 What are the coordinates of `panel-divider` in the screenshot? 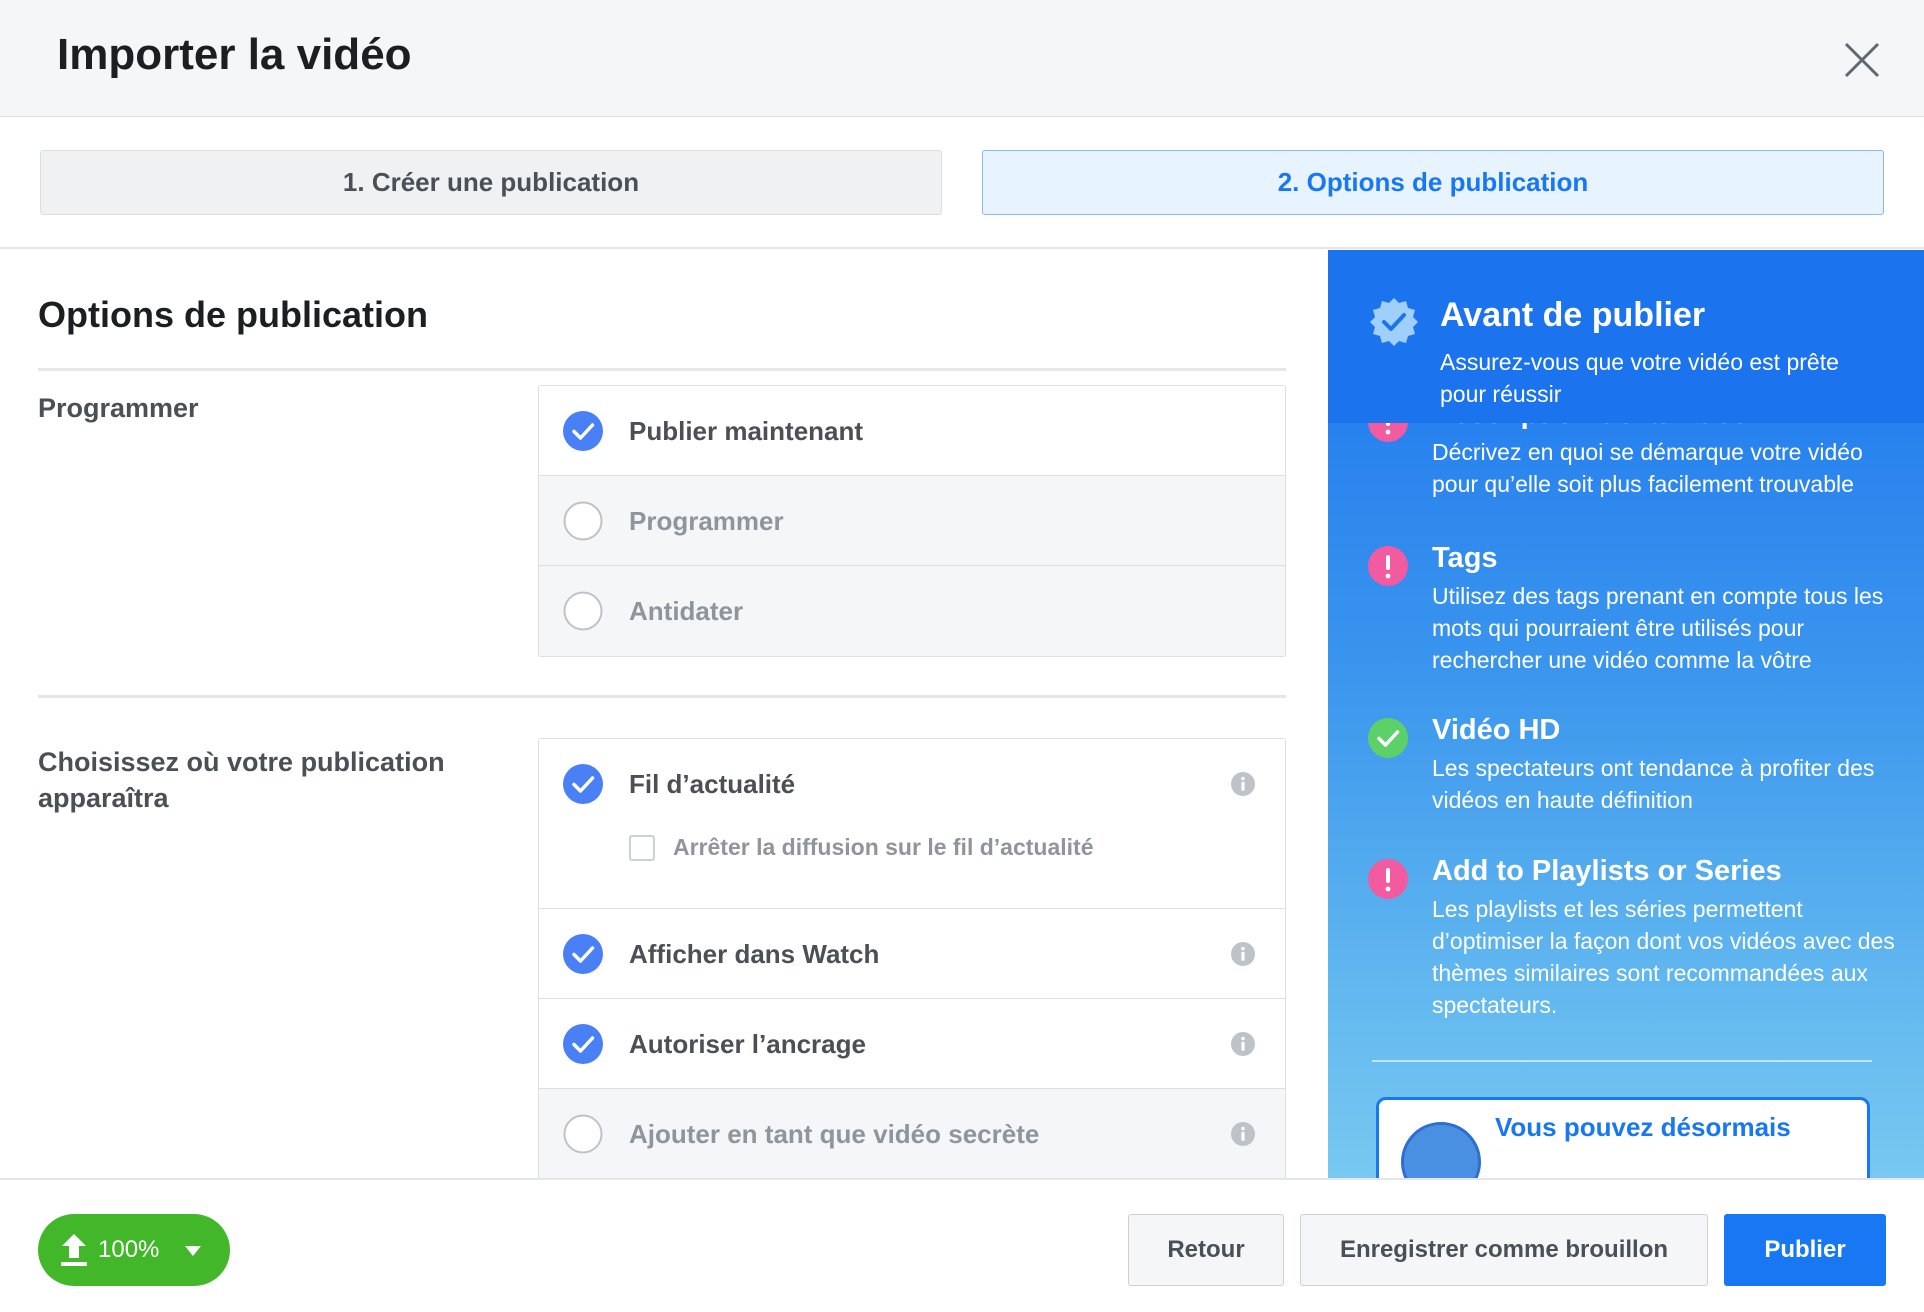 It's located at (1622, 1061).